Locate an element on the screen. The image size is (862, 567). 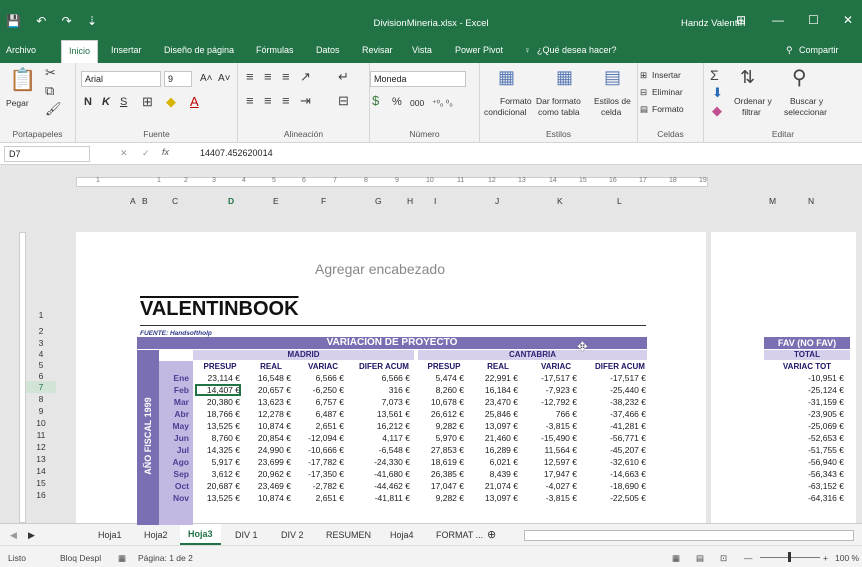
table-cell: -3,815 € is located at coordinates (554, 426).